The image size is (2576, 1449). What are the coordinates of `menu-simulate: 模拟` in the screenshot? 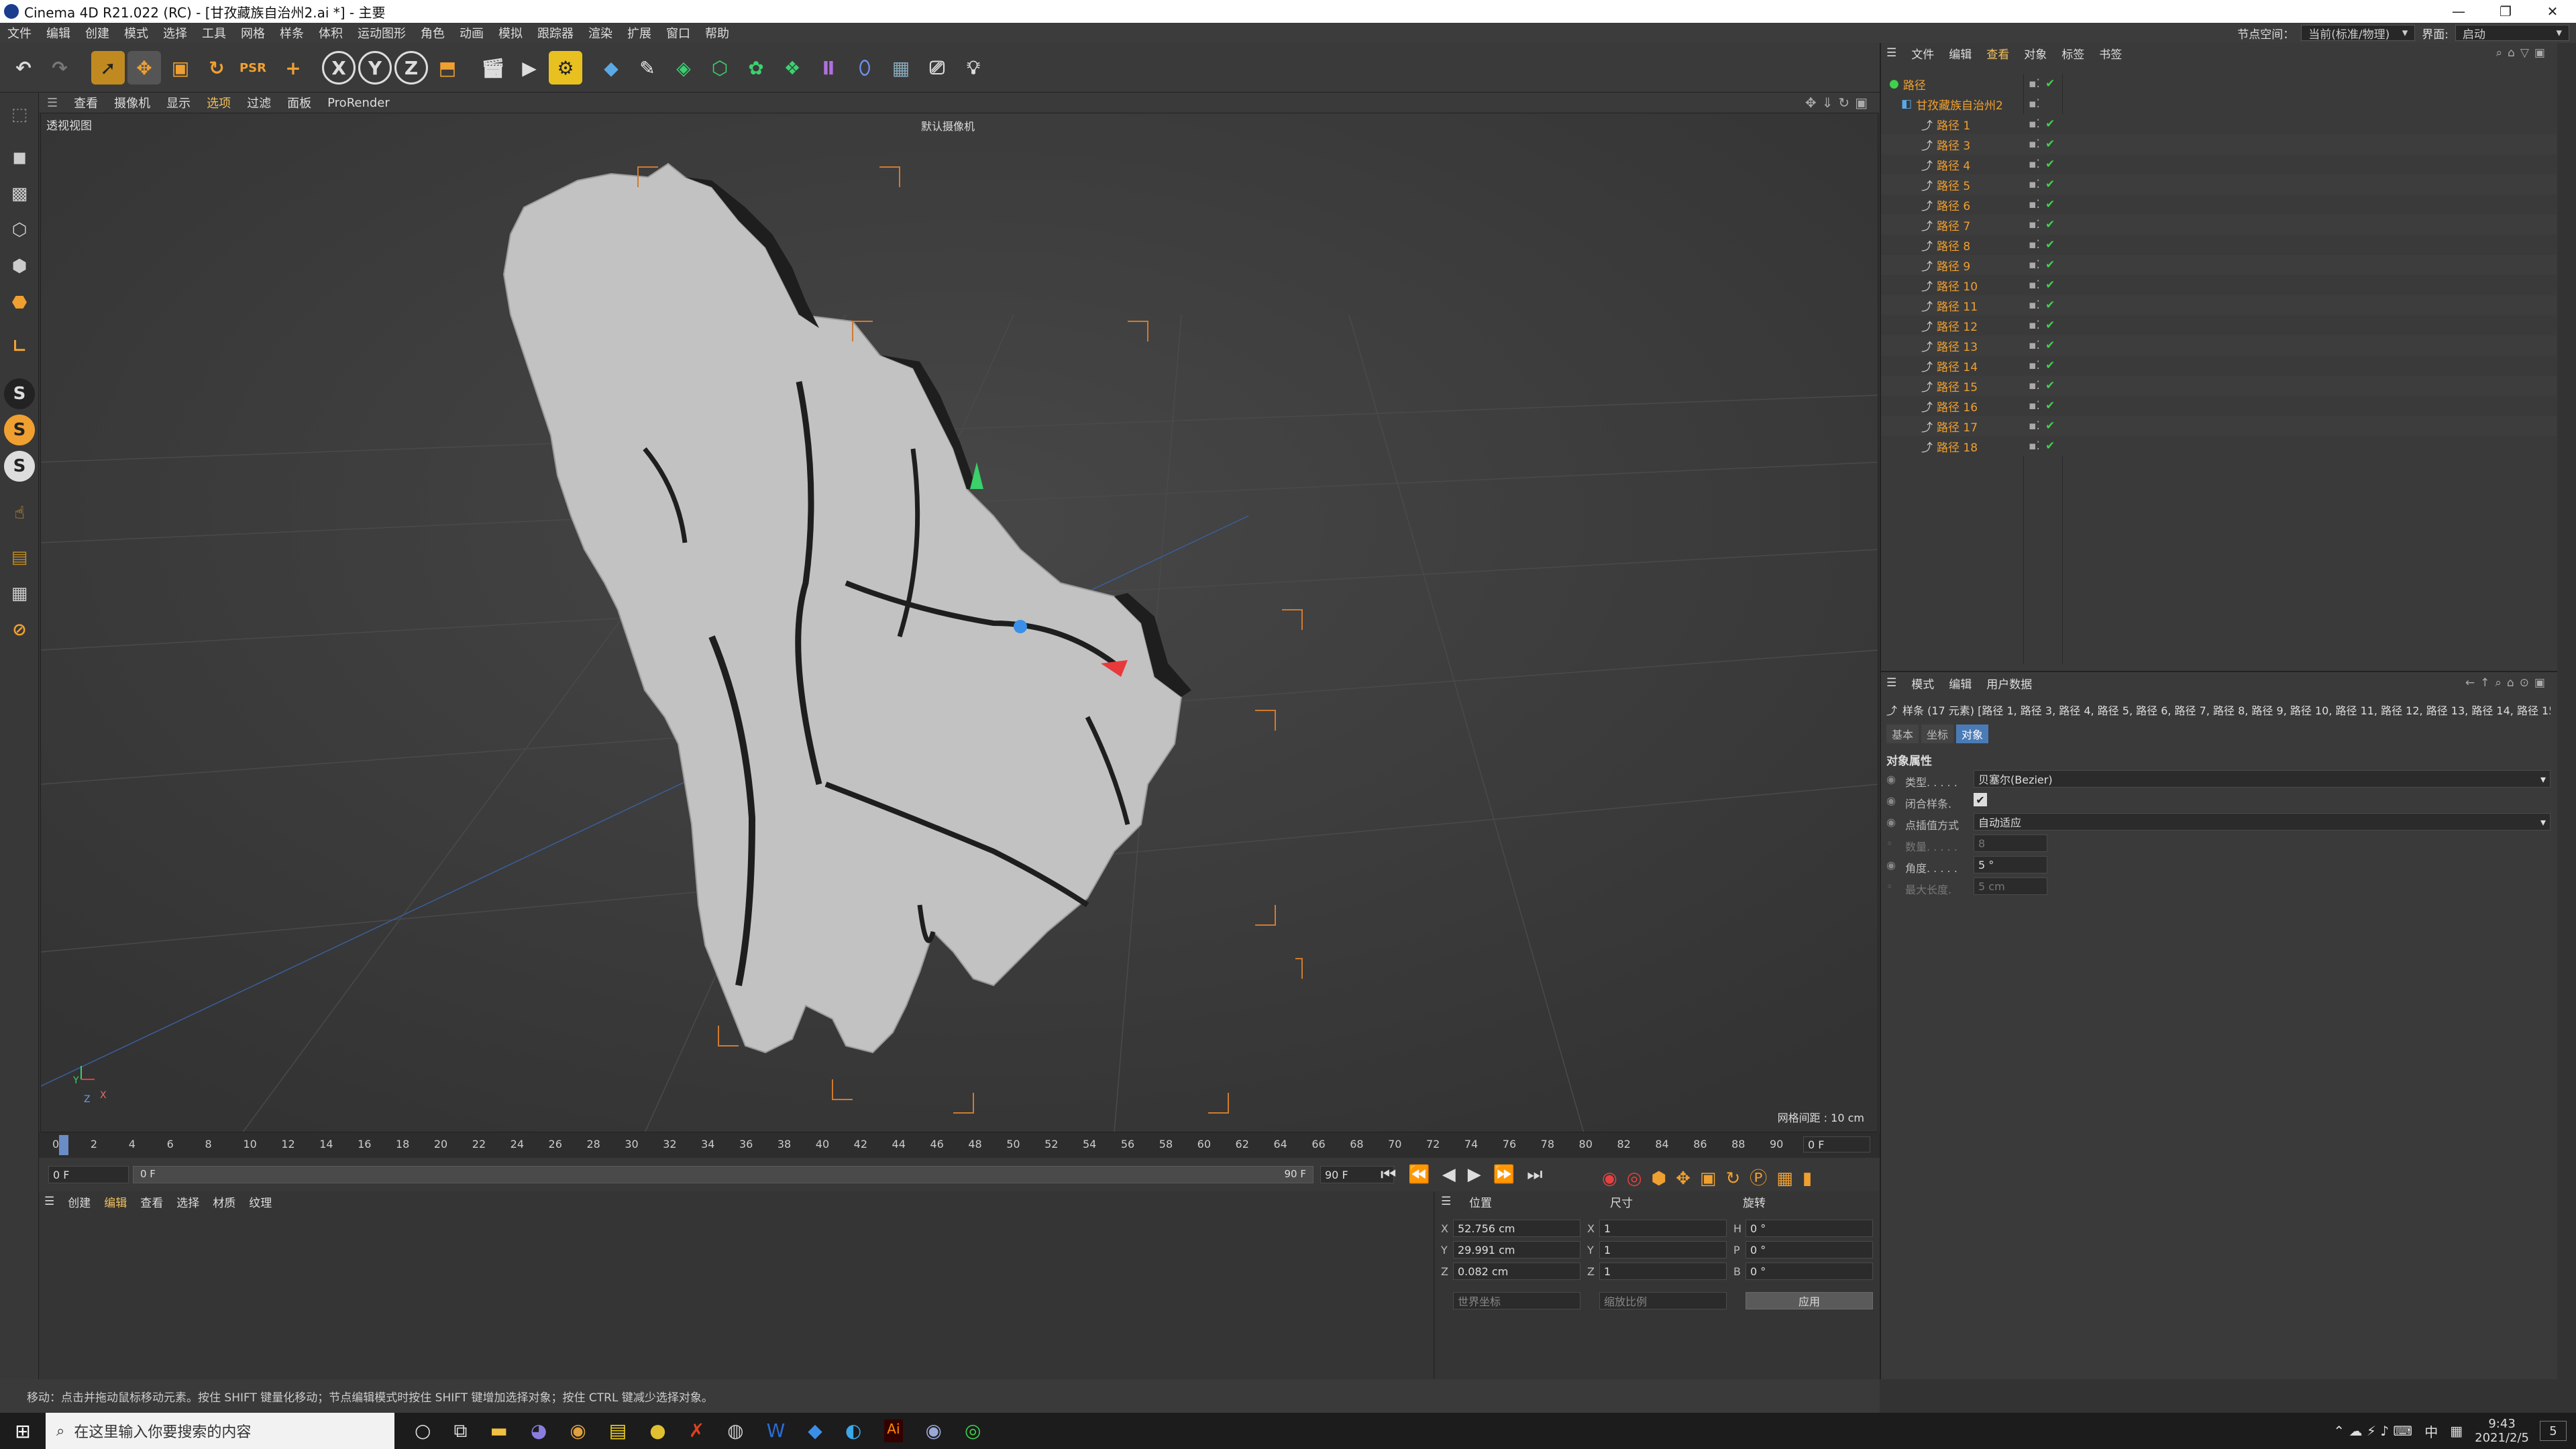 It's located at (510, 33).